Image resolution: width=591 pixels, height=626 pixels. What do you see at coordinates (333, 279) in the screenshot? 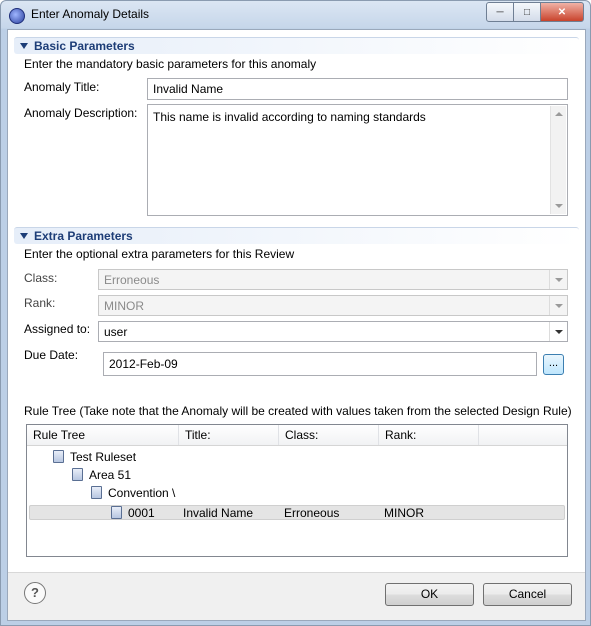
I see `class-select: Erroneous` at bounding box center [333, 279].